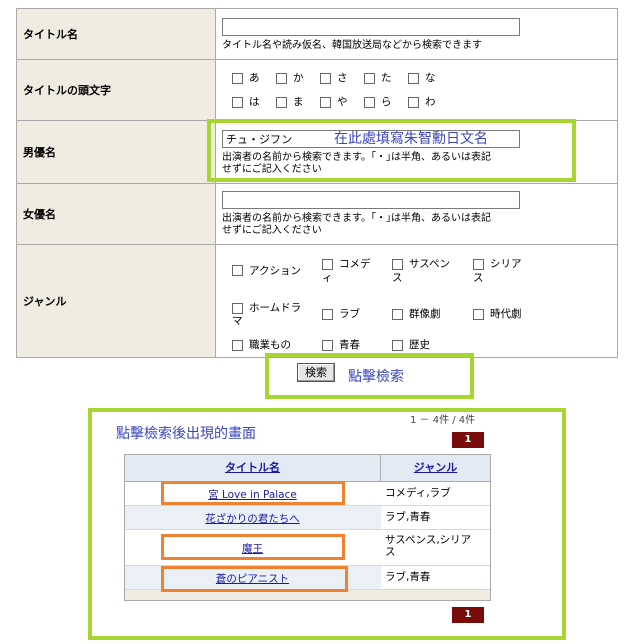  I want to click on actress-label: 女優名, so click(116, 214).